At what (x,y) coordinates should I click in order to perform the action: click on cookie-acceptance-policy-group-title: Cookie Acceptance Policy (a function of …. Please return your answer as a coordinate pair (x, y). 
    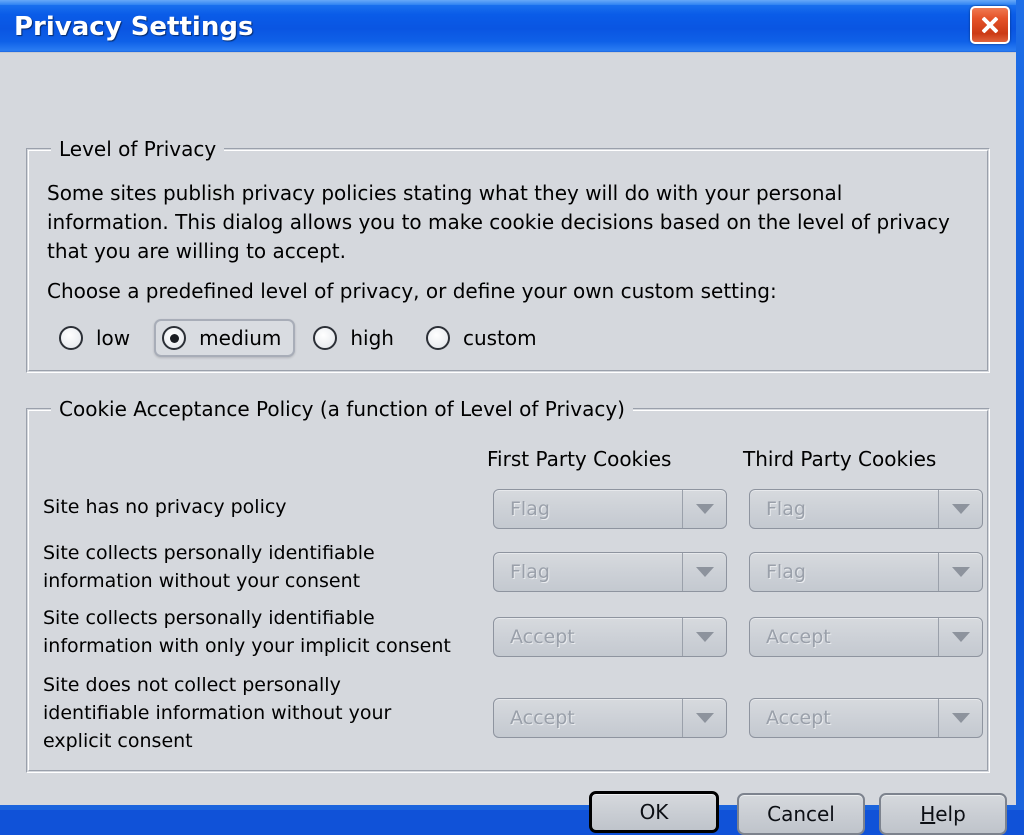
    Looking at the image, I should click on (342, 409).